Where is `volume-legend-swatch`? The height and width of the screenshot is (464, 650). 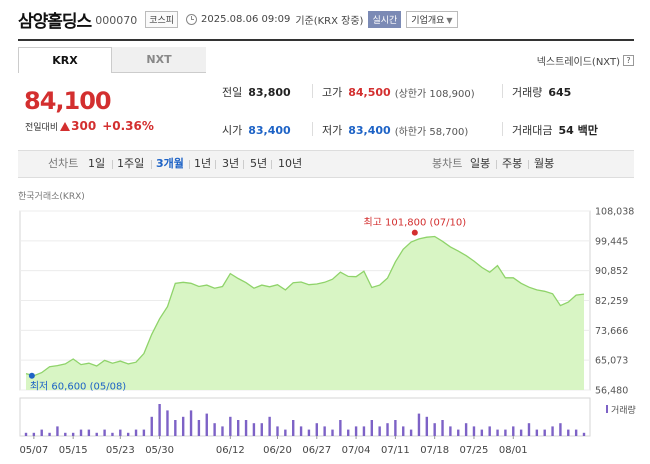 volume-legend-swatch is located at coordinates (607, 409).